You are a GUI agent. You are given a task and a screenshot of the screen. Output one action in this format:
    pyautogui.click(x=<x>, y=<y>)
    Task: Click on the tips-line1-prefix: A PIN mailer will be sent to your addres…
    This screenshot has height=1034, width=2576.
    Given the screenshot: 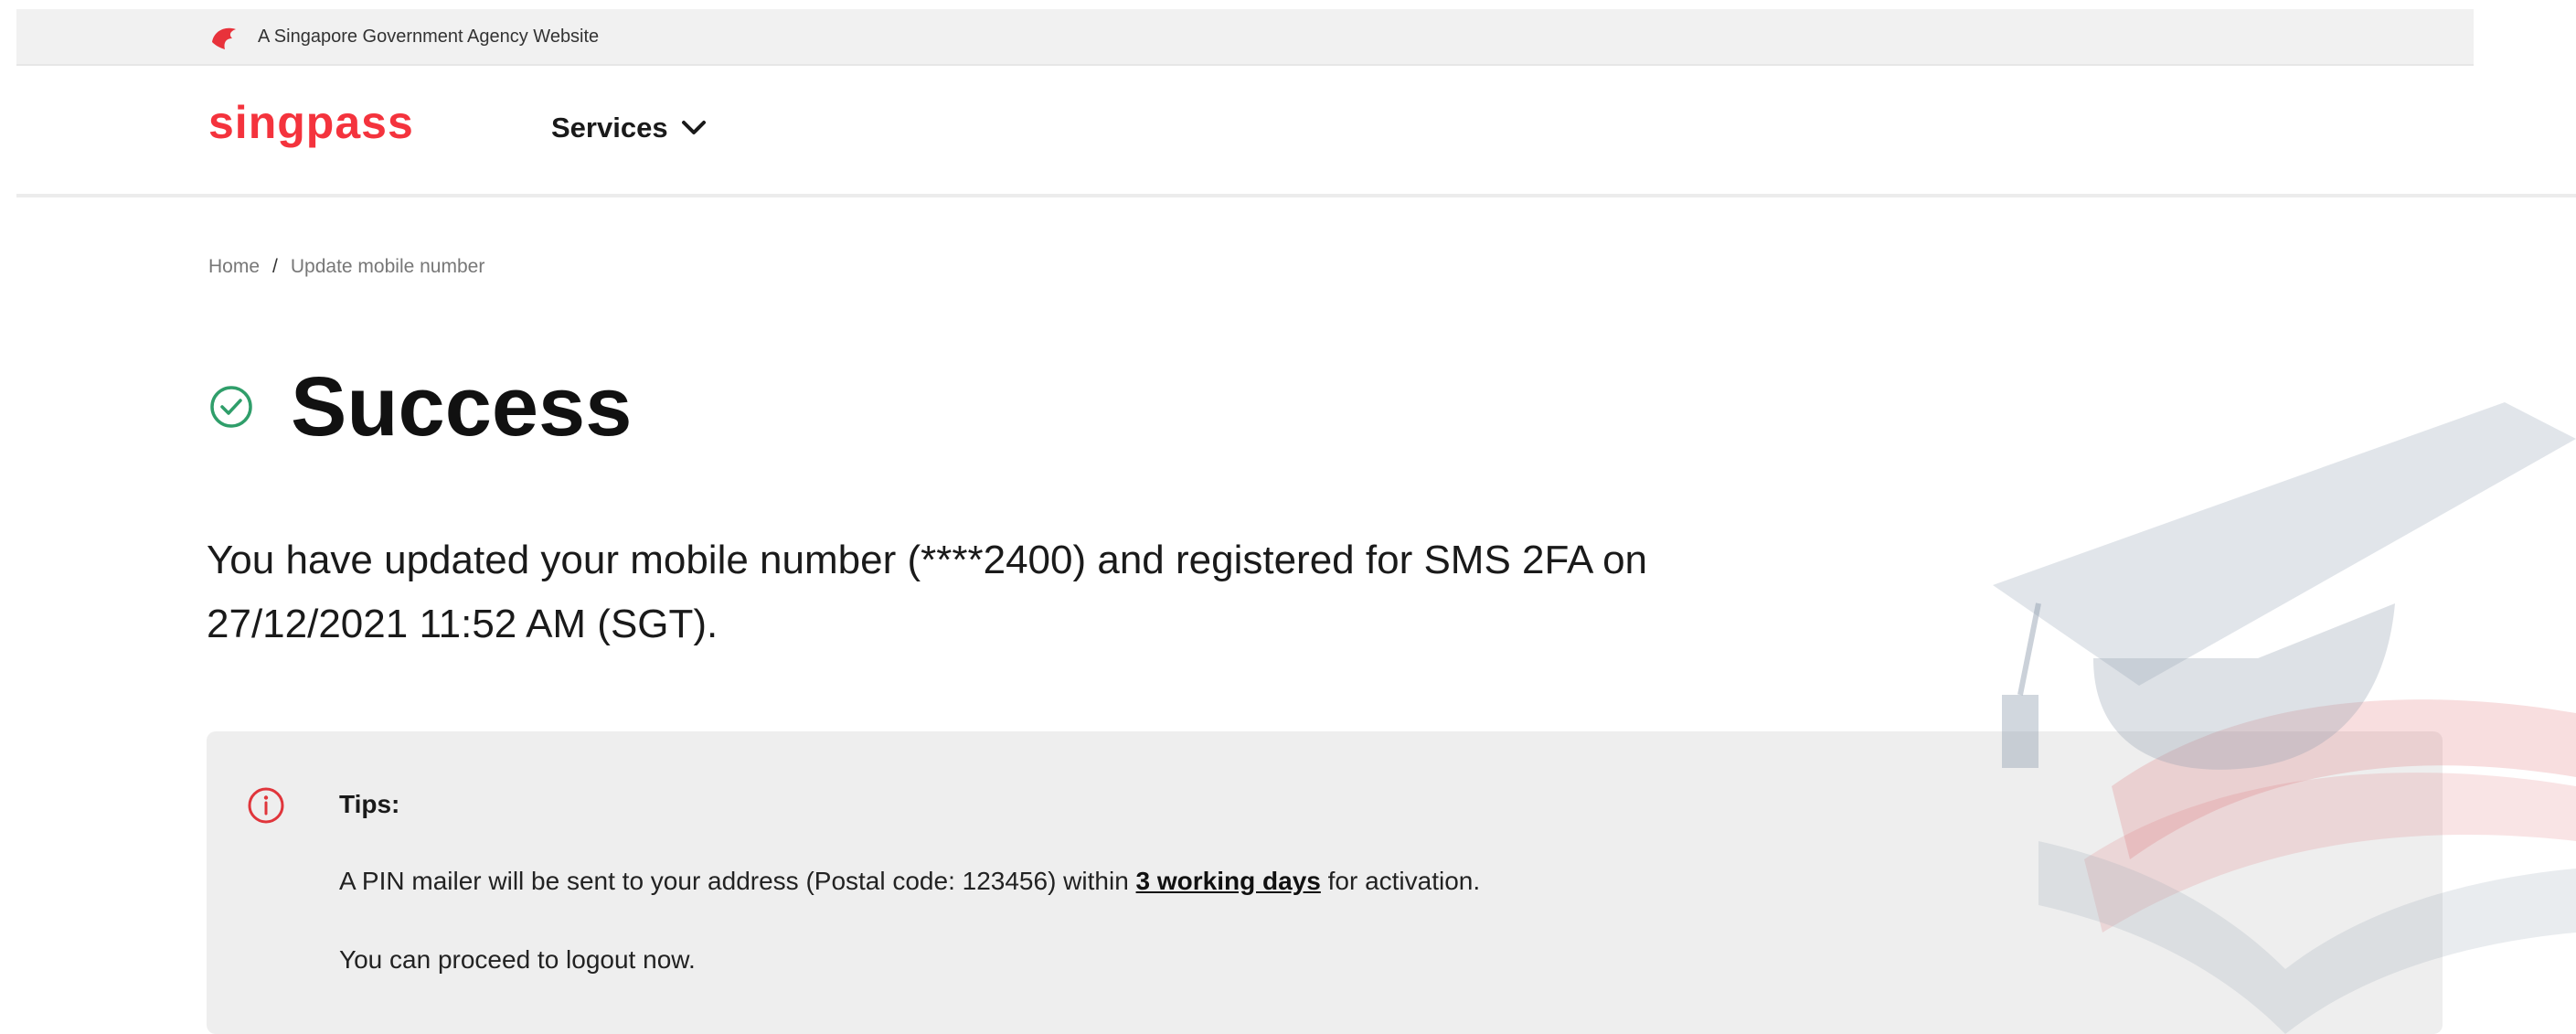 What is the action you would take?
    pyautogui.click(x=737, y=881)
    